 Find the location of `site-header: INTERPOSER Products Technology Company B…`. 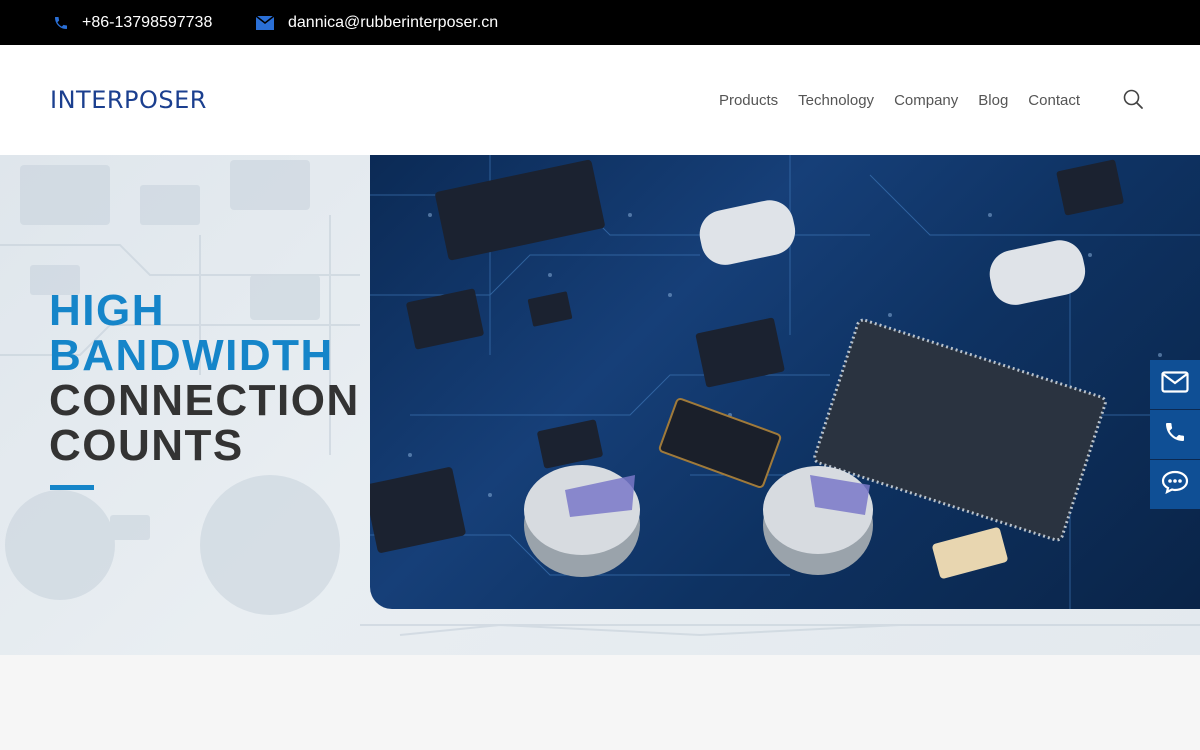

site-header: INTERPOSER Products Technology Company B… is located at coordinates (600, 100).